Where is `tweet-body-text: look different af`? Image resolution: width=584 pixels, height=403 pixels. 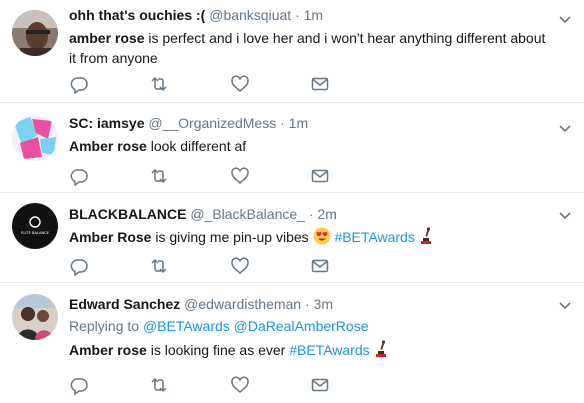
tweet-body-text: look different af is located at coordinates (196, 146).